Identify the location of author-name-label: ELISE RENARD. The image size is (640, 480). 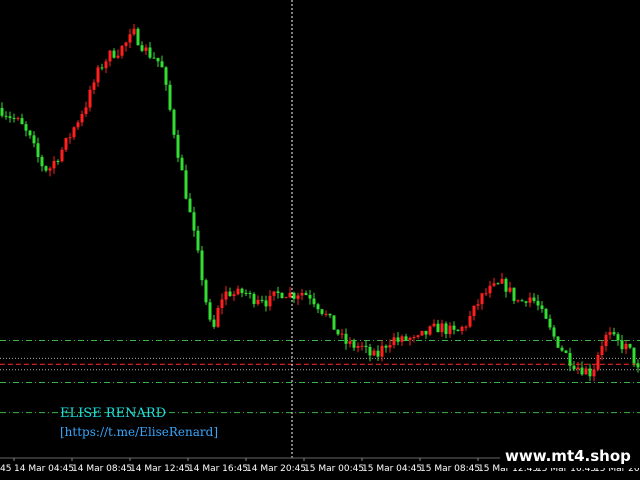
(113, 413).